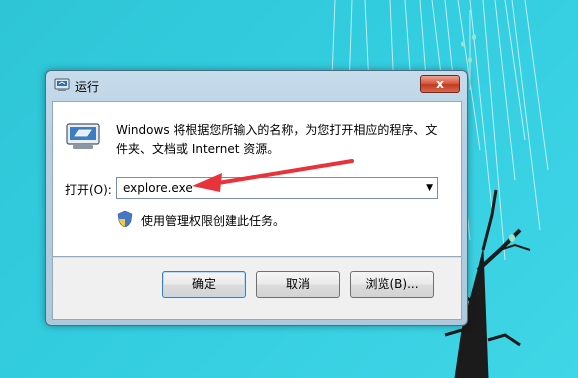 Image resolution: width=578 pixels, height=378 pixels. What do you see at coordinates (213, 221) in the screenshot?
I see `admin-note: 使用管理权限创建此任务。` at bounding box center [213, 221].